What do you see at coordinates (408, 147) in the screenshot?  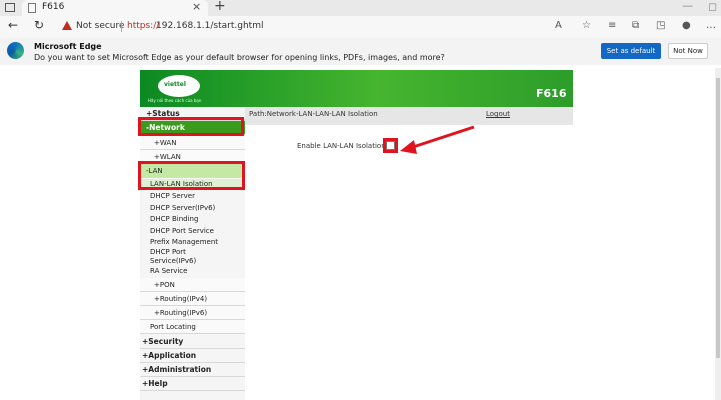 I see `arrow-head` at bounding box center [408, 147].